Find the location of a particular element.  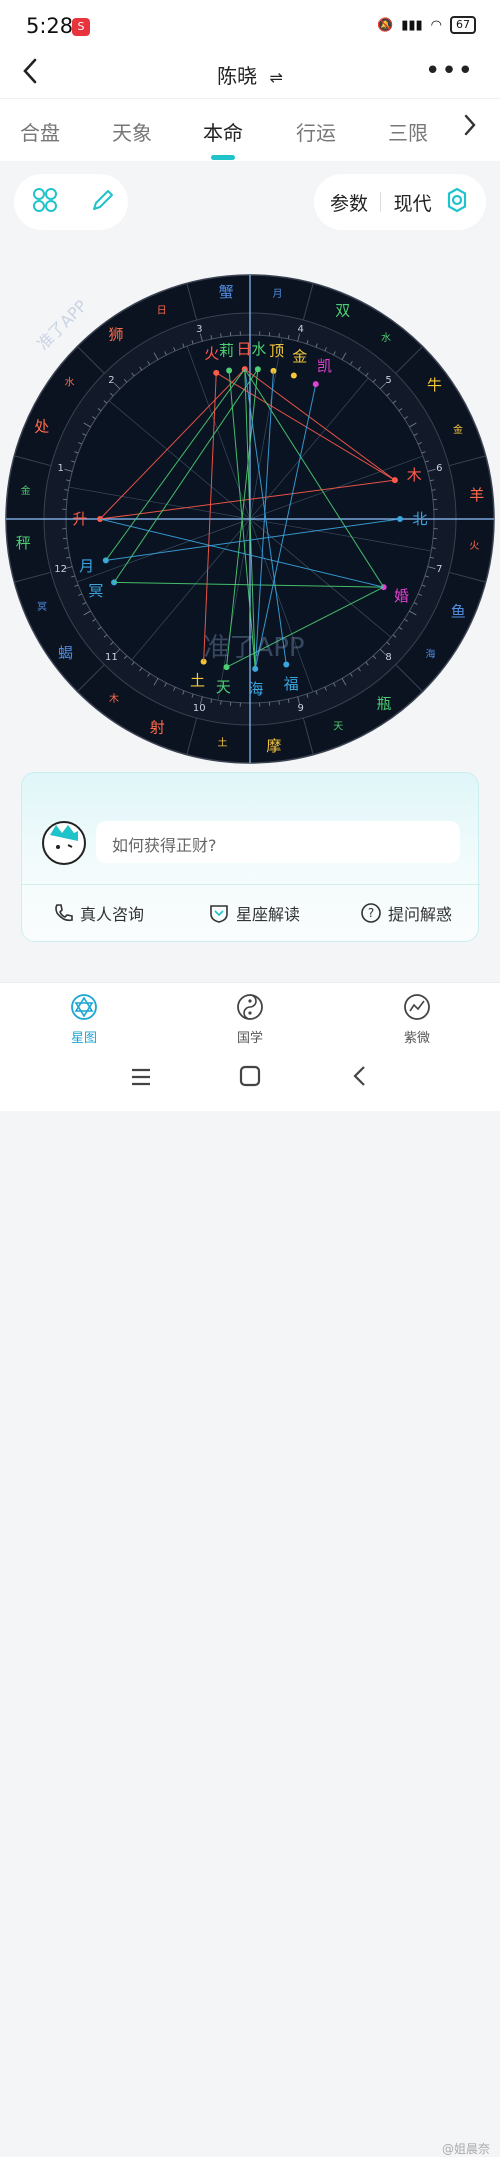

star-of-david-icon is located at coordinates (84, 1007).